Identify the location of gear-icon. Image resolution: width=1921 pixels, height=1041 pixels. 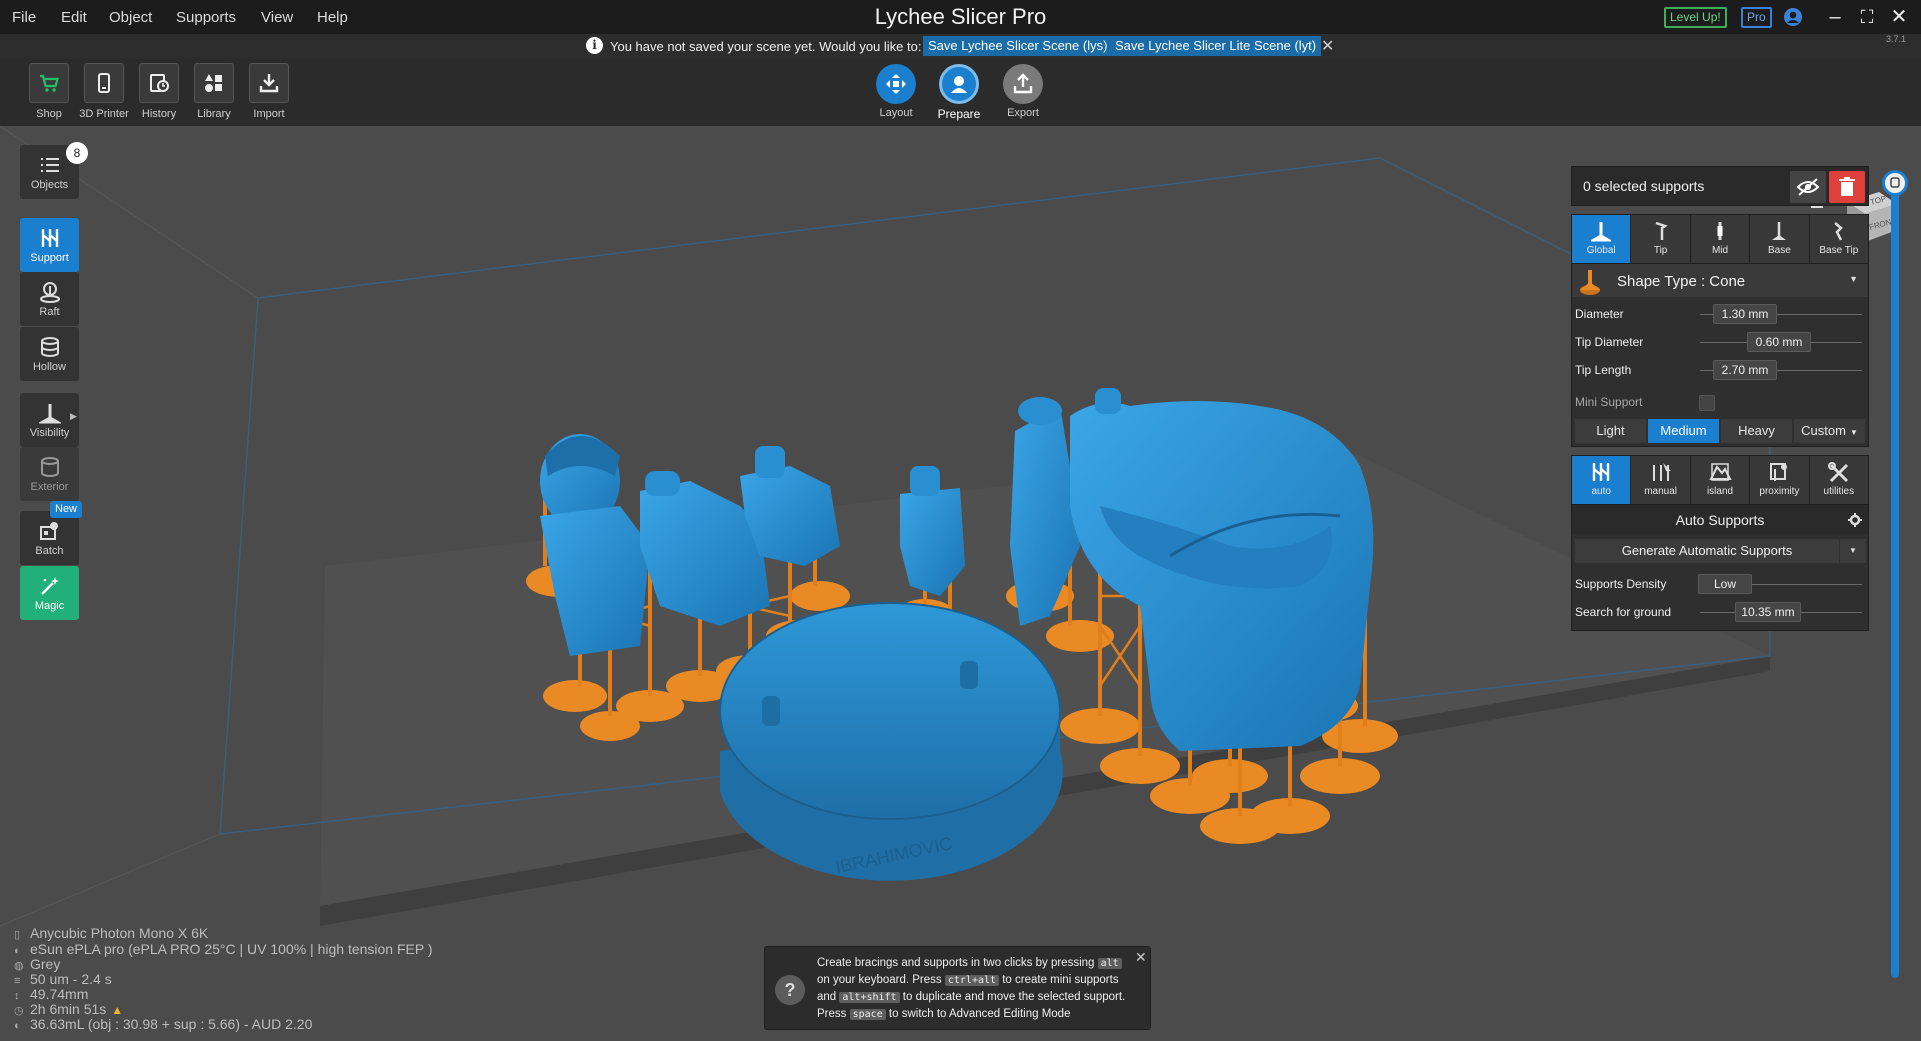
(1855, 520).